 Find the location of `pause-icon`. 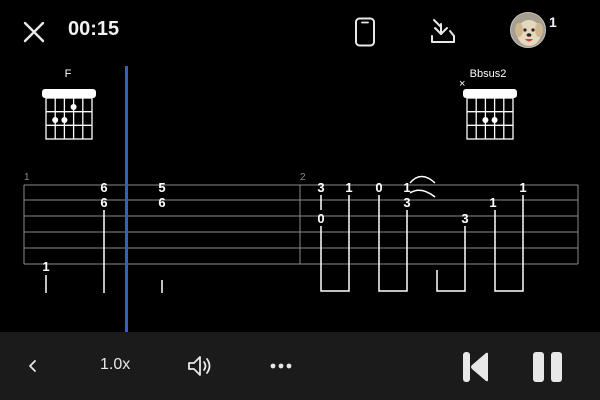

pause-icon is located at coordinates (548, 367).